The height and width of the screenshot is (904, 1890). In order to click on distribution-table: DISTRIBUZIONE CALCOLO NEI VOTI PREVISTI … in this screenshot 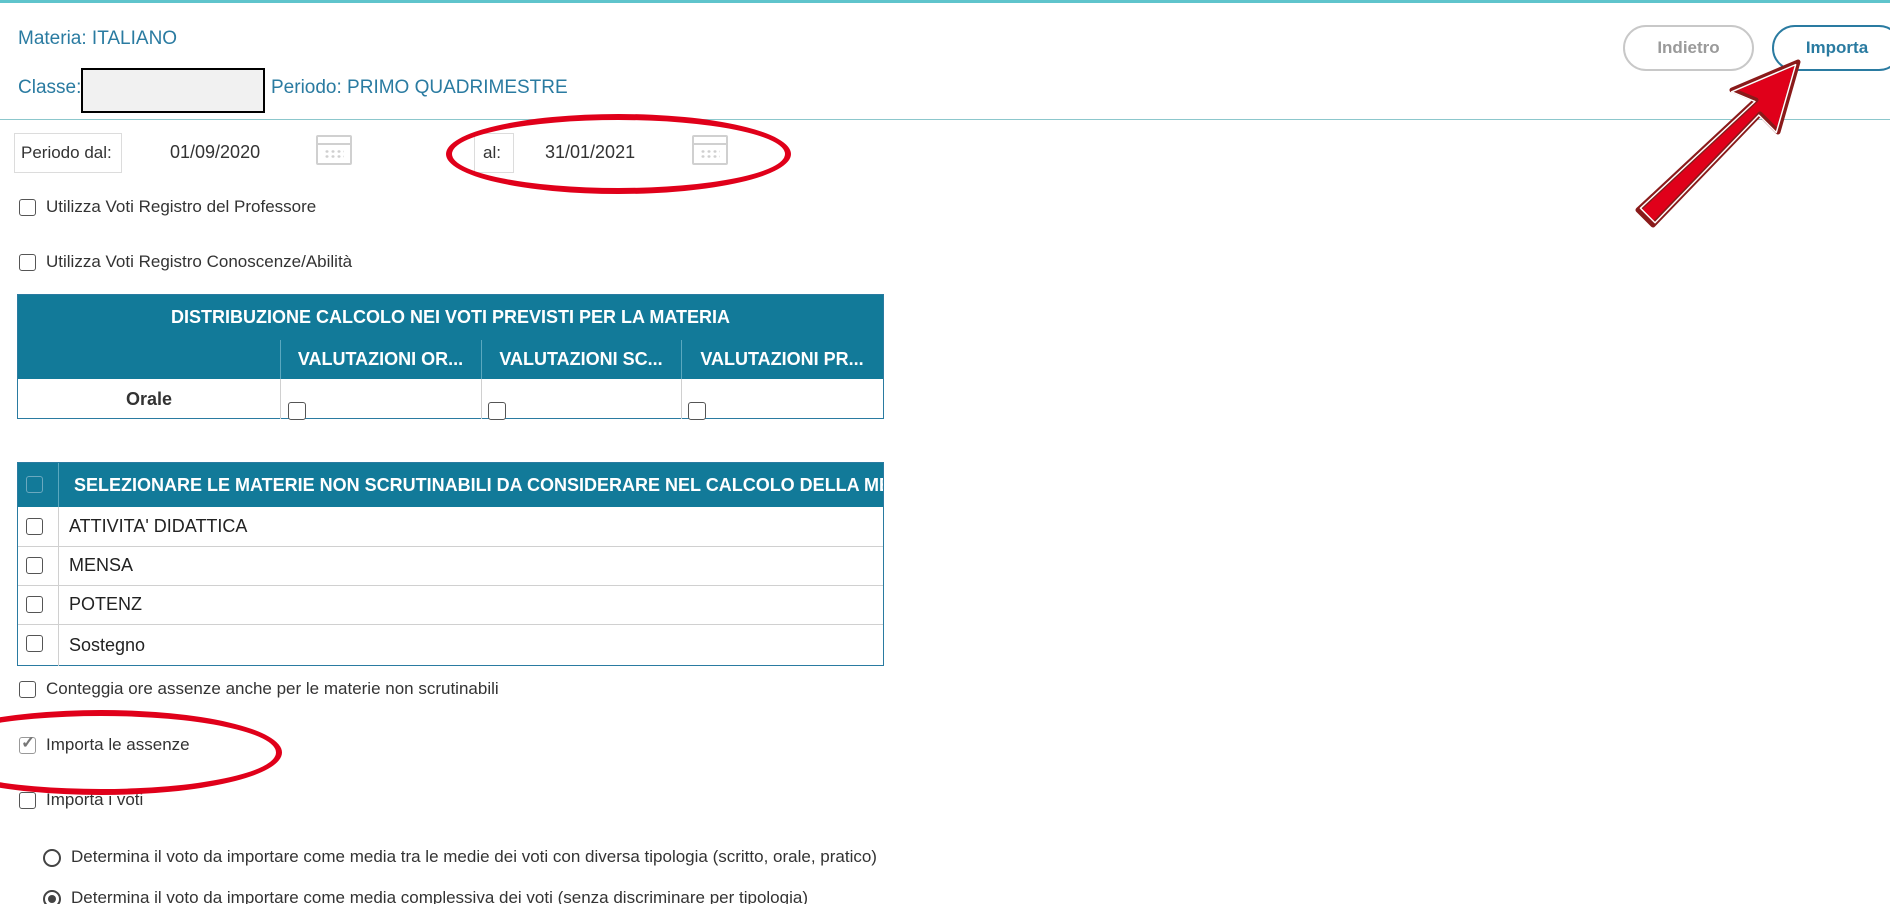, I will do `click(450, 357)`.